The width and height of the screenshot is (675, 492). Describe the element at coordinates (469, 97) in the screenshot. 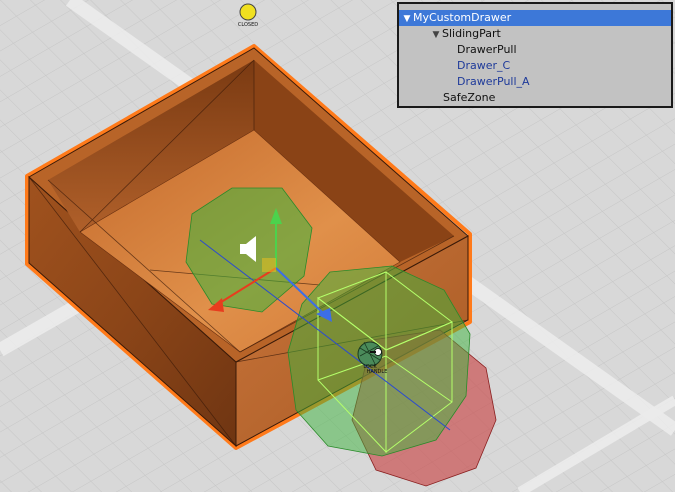

I see `hierarchy-item-label: SafeZone` at that location.